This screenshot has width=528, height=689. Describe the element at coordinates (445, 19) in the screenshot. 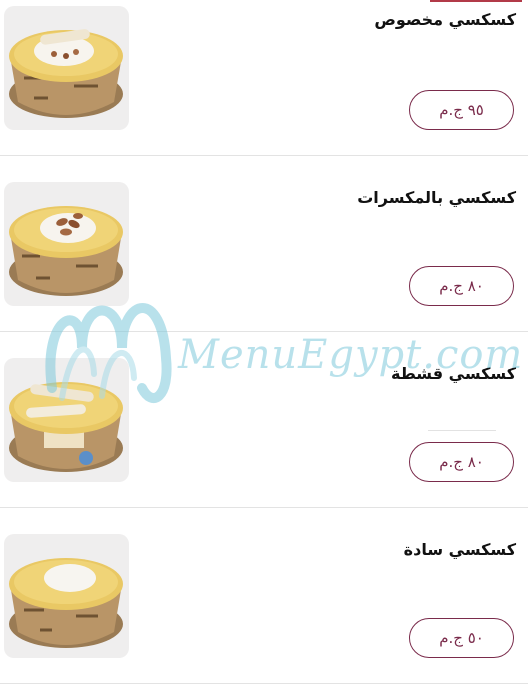

I see `dish-name: كسكسي مخصوص` at that location.